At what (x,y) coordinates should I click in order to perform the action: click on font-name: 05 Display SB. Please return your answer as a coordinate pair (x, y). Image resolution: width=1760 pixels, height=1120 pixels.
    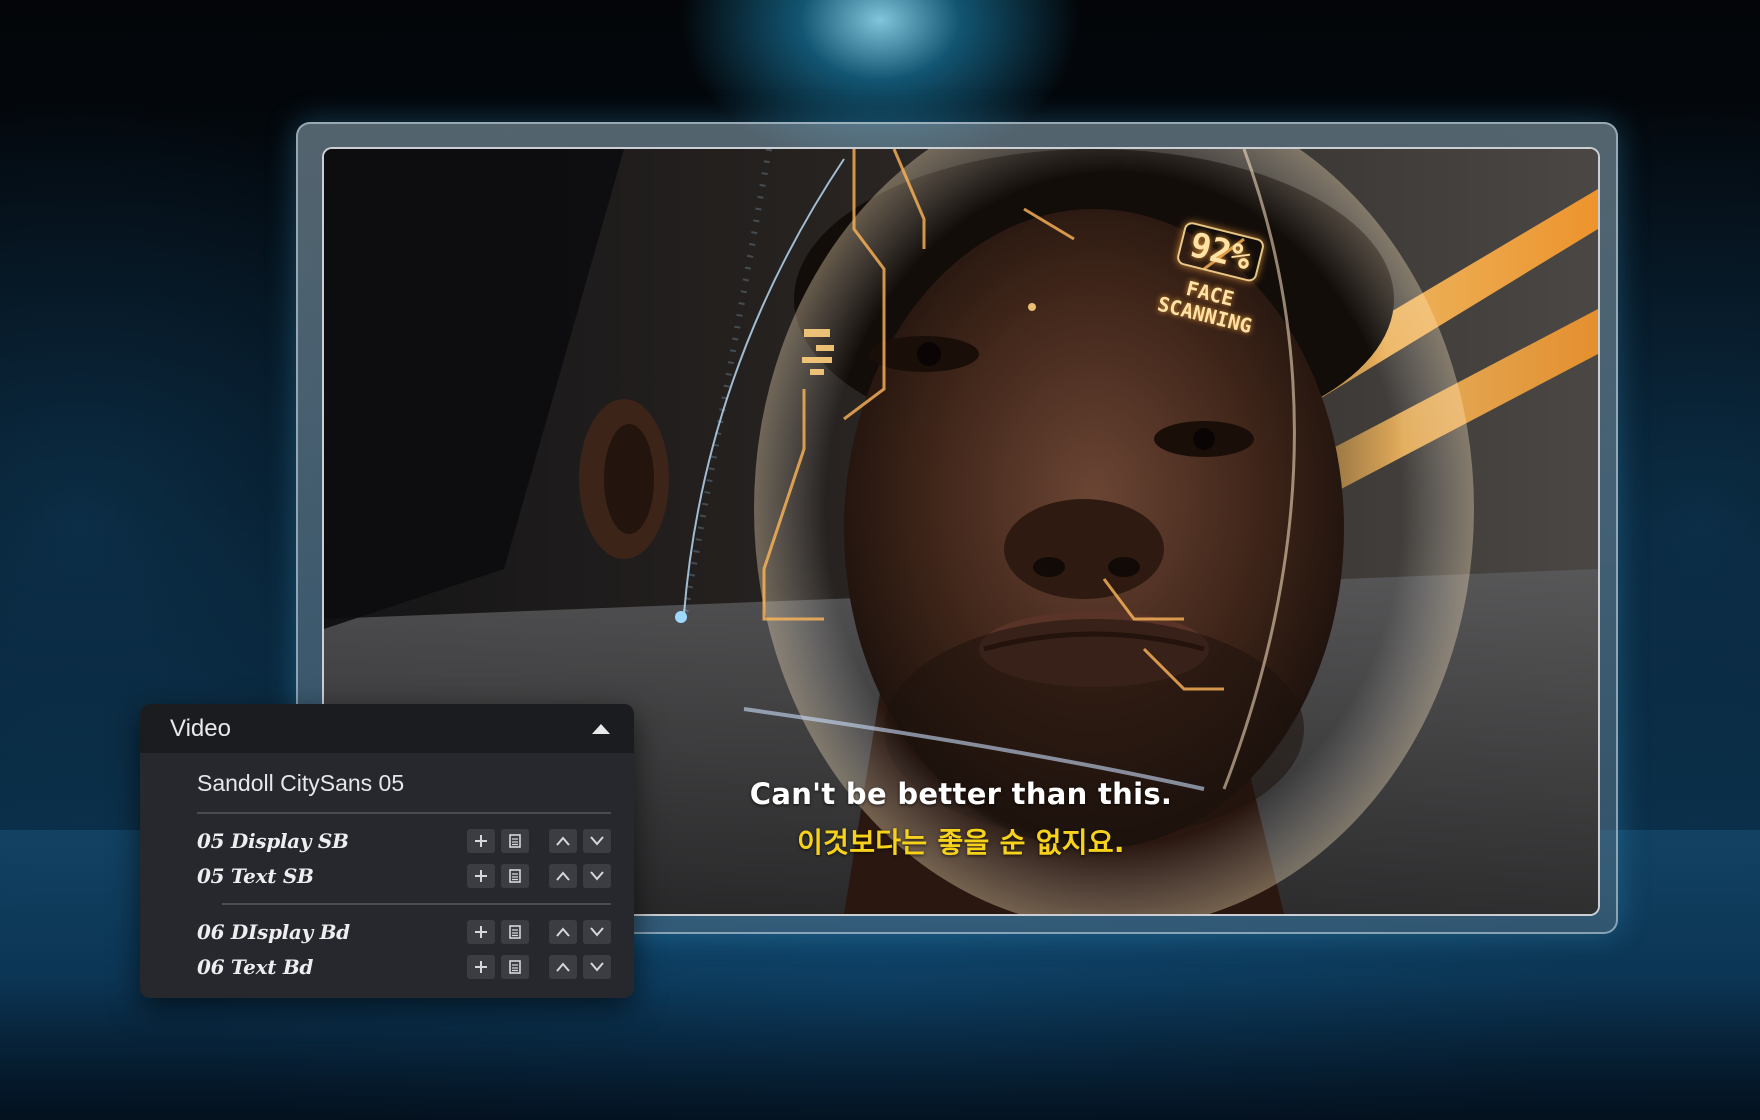
    Looking at the image, I should click on (273, 841).